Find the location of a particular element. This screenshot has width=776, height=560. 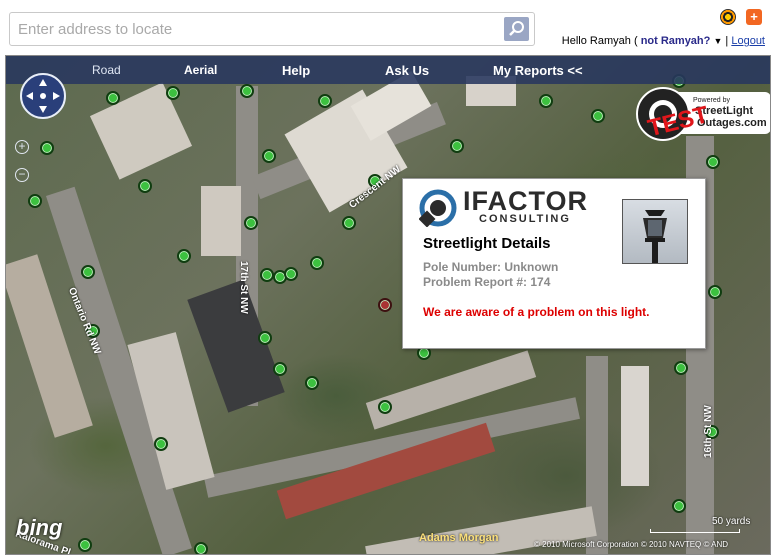

bing-logo: bing is located at coordinates (39, 527).